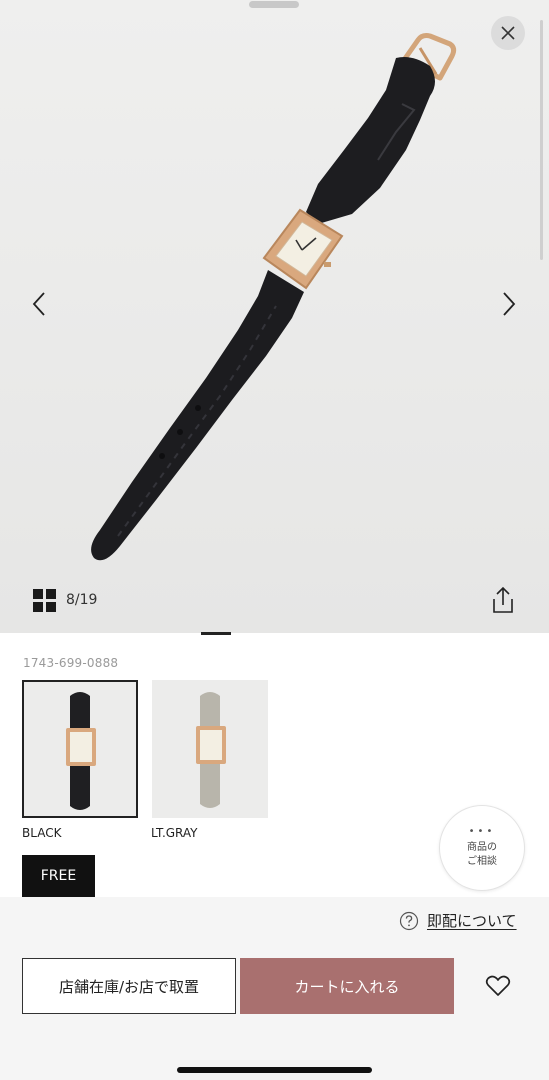 This screenshot has width=549, height=1080. I want to click on heart-icon, so click(498, 985).